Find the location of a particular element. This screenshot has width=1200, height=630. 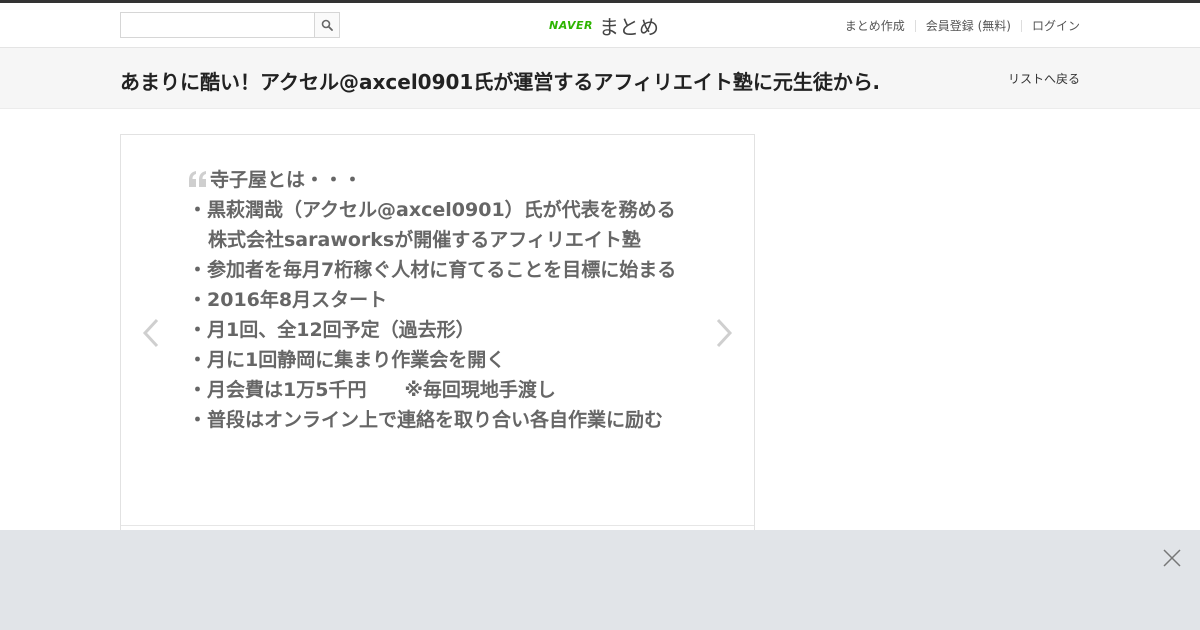

card-divider is located at coordinates (437, 525).